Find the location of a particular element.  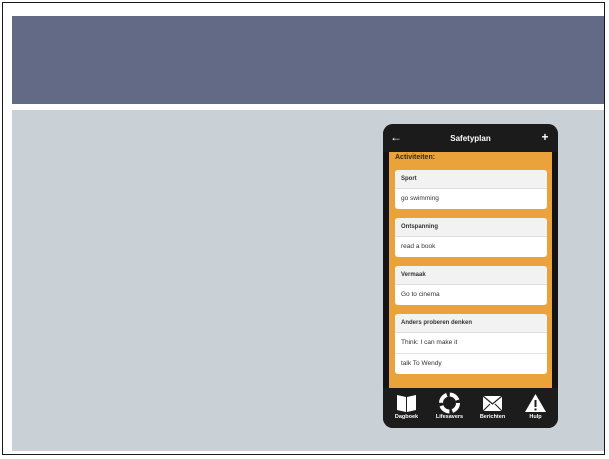

tab-label: Lifesavers is located at coordinates (449, 417).